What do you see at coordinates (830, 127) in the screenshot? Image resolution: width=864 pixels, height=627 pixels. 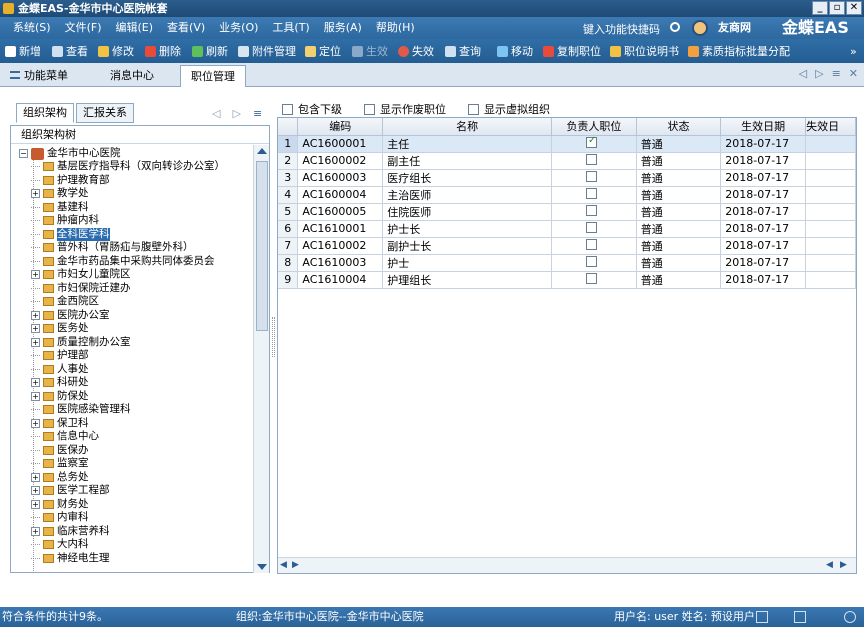 I see `col-expire-date: 失效日` at bounding box center [830, 127].